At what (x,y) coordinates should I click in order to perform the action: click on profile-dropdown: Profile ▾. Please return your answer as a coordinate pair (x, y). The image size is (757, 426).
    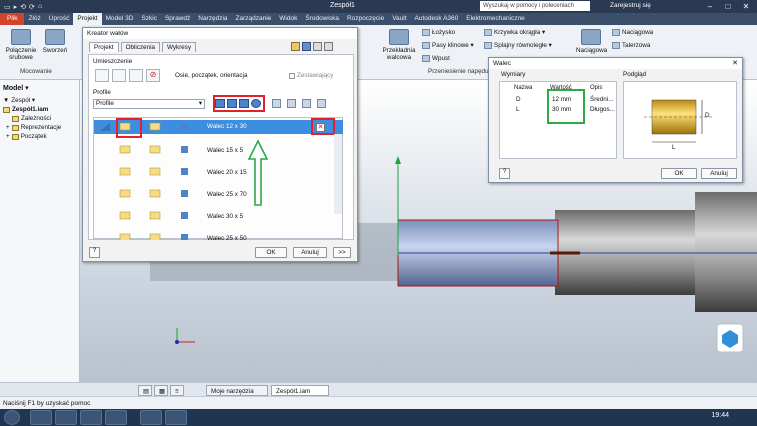
    Looking at the image, I should click on (149, 104).